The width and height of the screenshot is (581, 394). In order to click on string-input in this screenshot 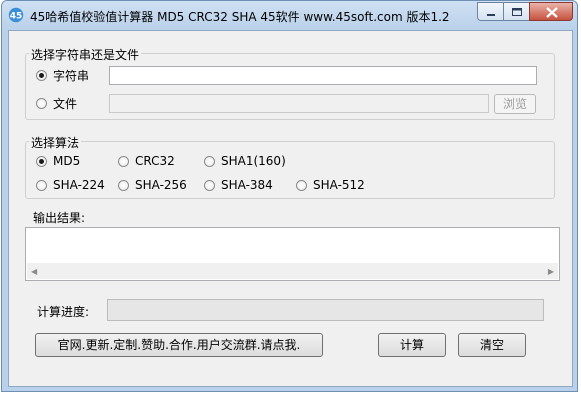, I will do `click(323, 75)`.